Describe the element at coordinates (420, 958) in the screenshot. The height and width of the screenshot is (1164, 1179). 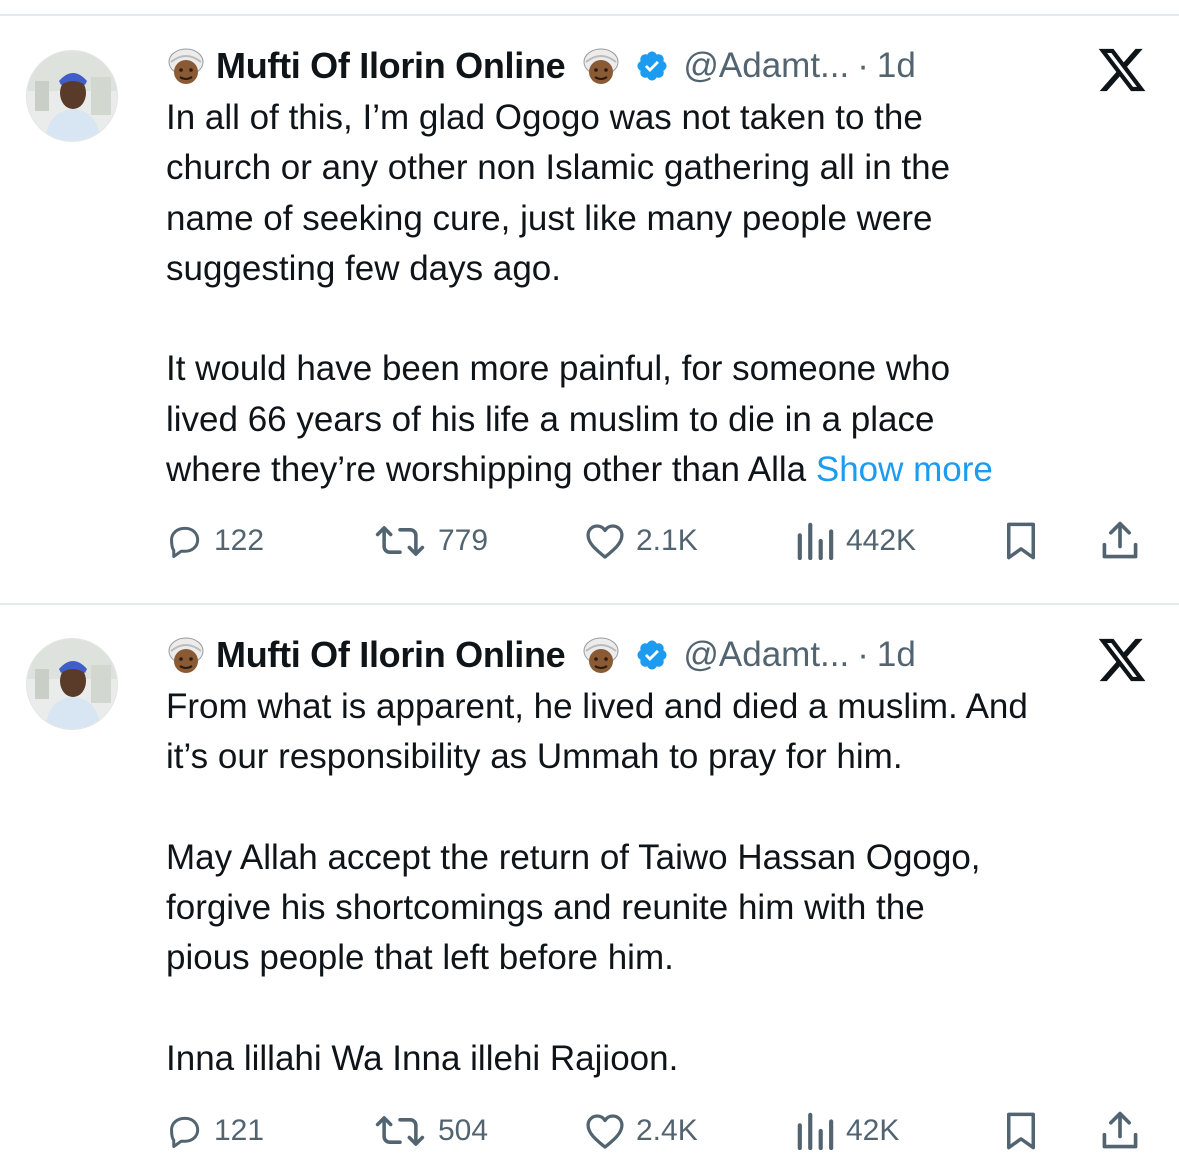
I see `tweet-line: pious people that left before him.` at that location.